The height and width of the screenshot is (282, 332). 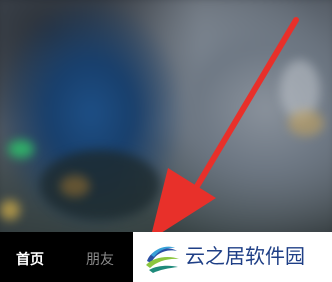 I want to click on tab-friends: 朋友, so click(x=100, y=260).